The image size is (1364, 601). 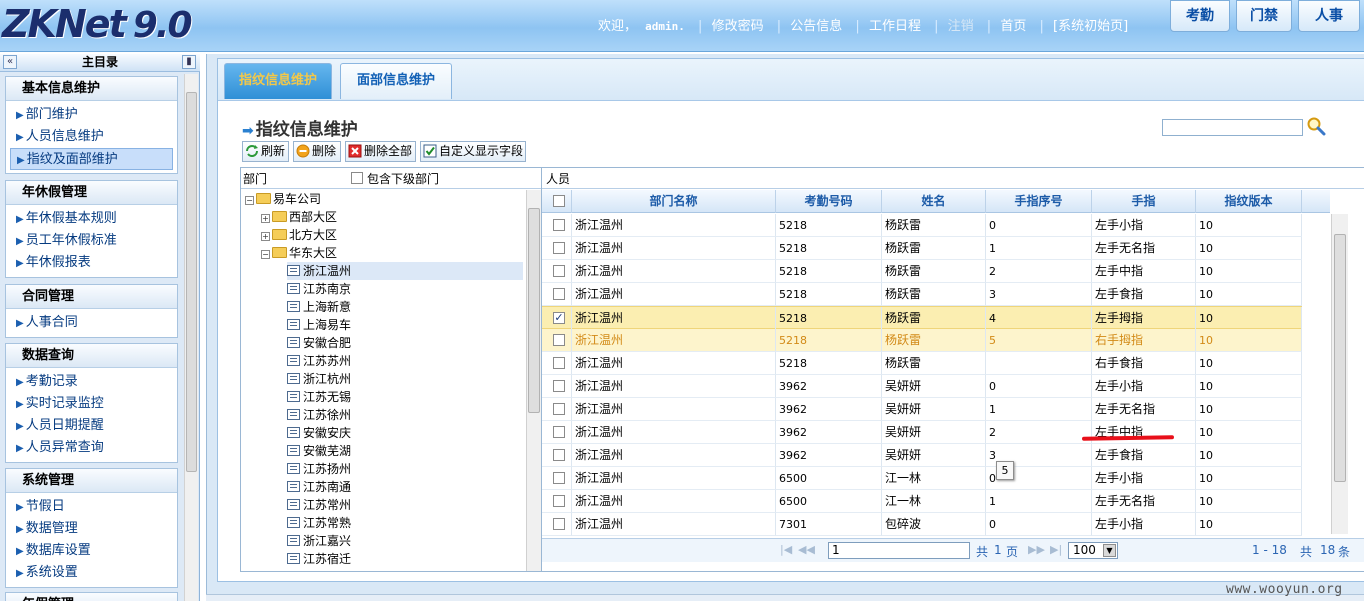 I want to click on col-fp-version: 指纹版本, so click(x=1249, y=201).